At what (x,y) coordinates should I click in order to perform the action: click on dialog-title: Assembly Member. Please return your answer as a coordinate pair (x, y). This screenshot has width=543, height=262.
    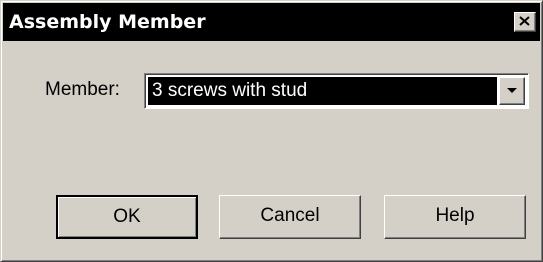
    Looking at the image, I should click on (107, 22).